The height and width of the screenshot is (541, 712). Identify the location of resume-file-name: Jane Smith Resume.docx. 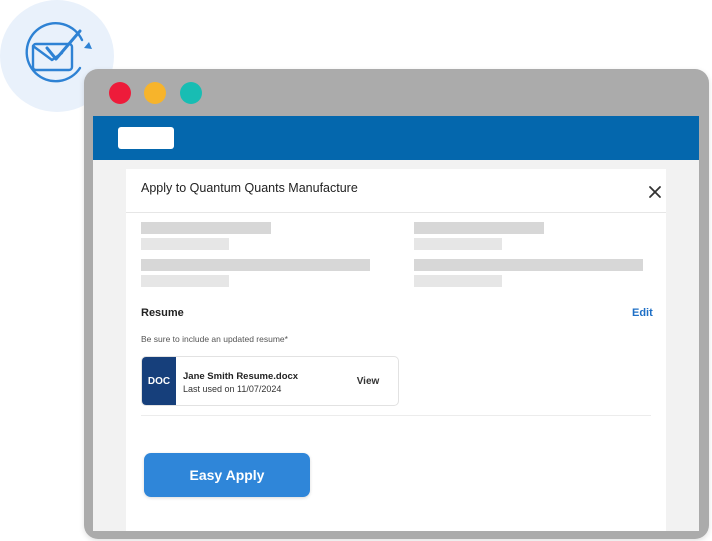
(241, 376).